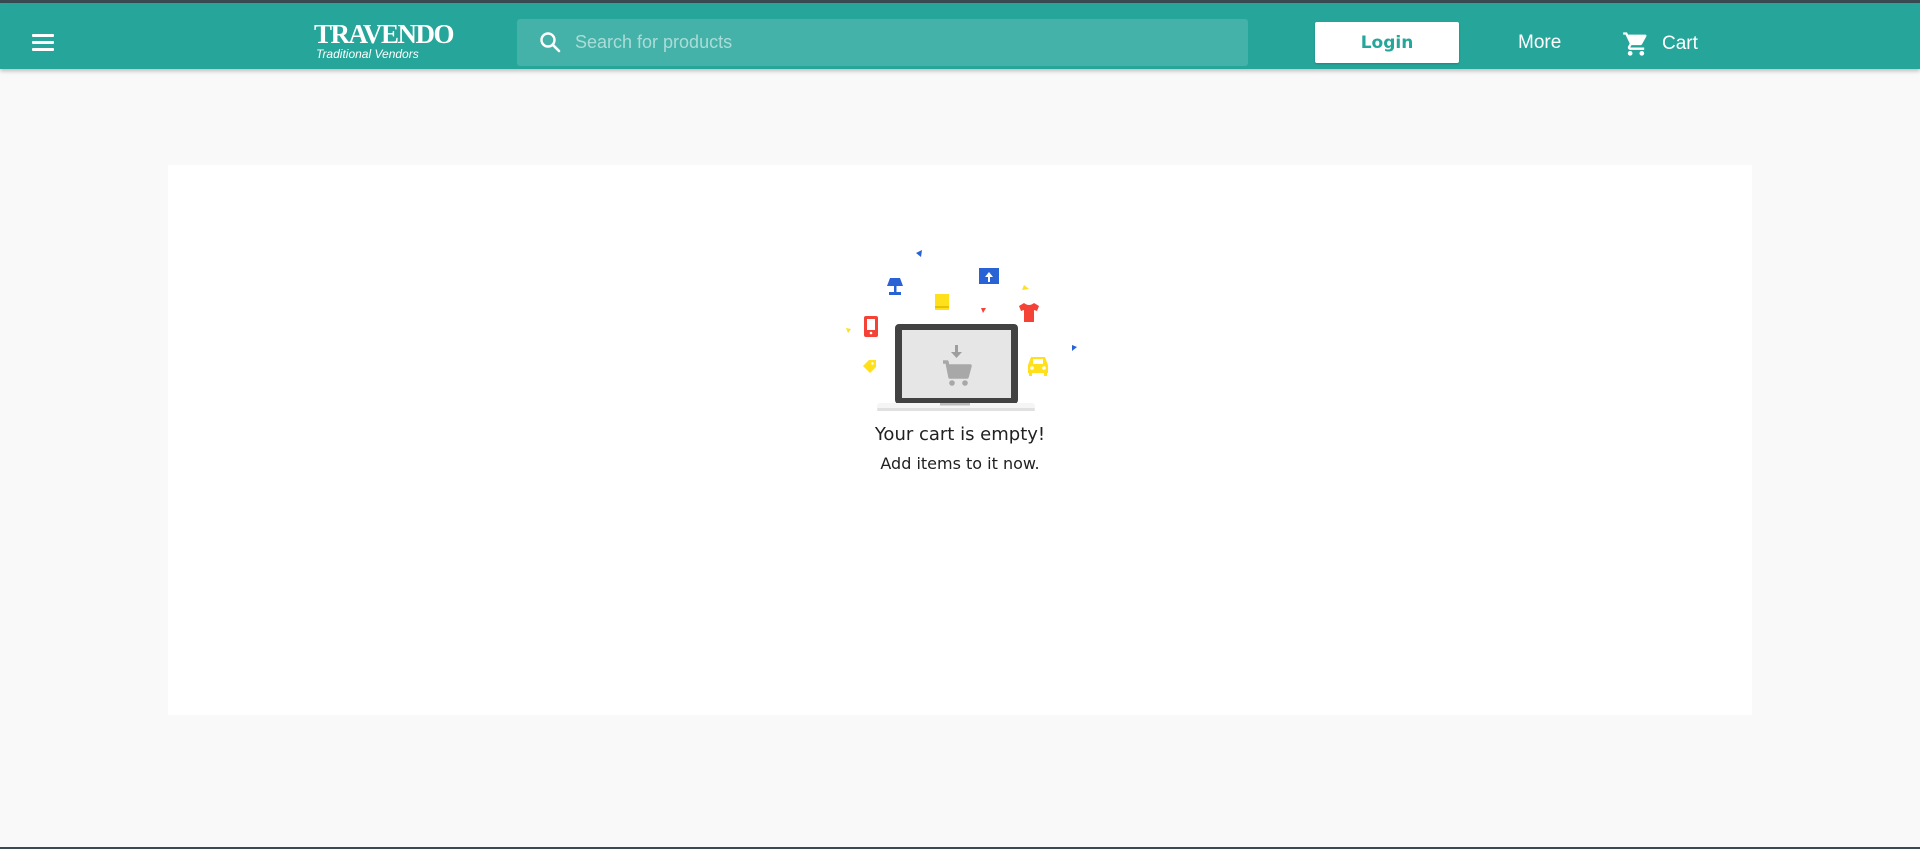 The image size is (1920, 849). Describe the element at coordinates (1029, 312) in the screenshot. I see `tshirt-icon` at that location.